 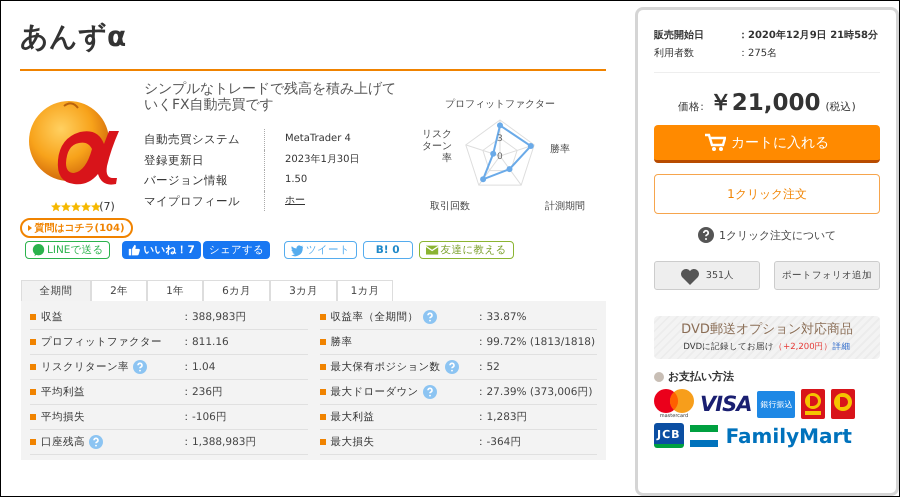 I want to click on stat-label: 最大利益, so click(x=352, y=417).